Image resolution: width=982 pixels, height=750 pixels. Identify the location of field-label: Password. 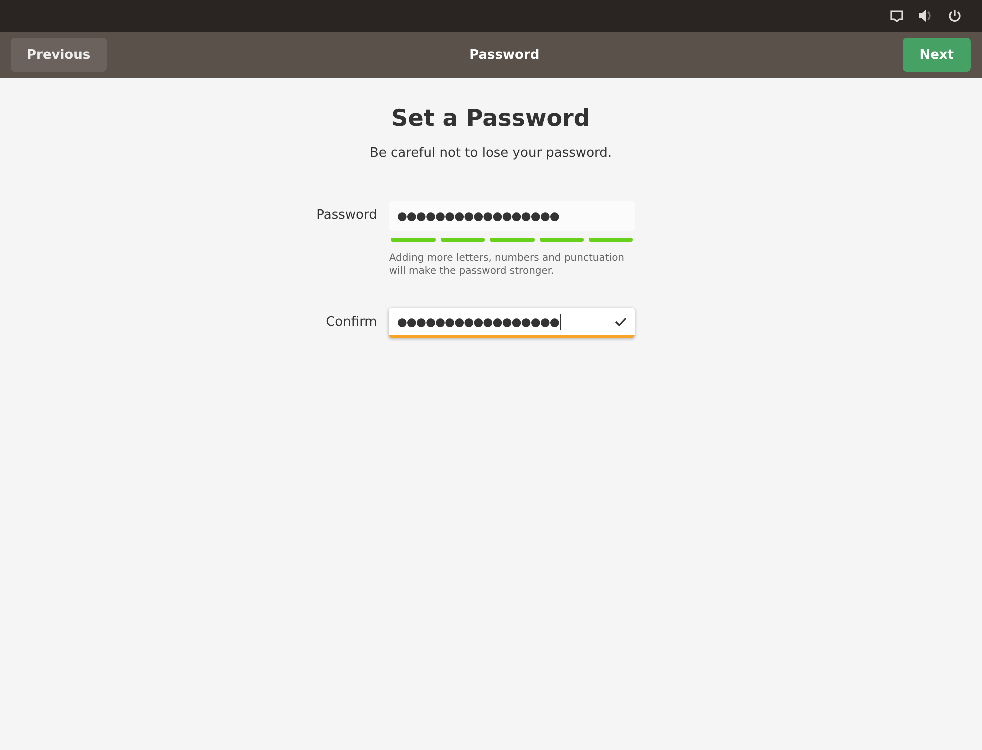
(347, 216).